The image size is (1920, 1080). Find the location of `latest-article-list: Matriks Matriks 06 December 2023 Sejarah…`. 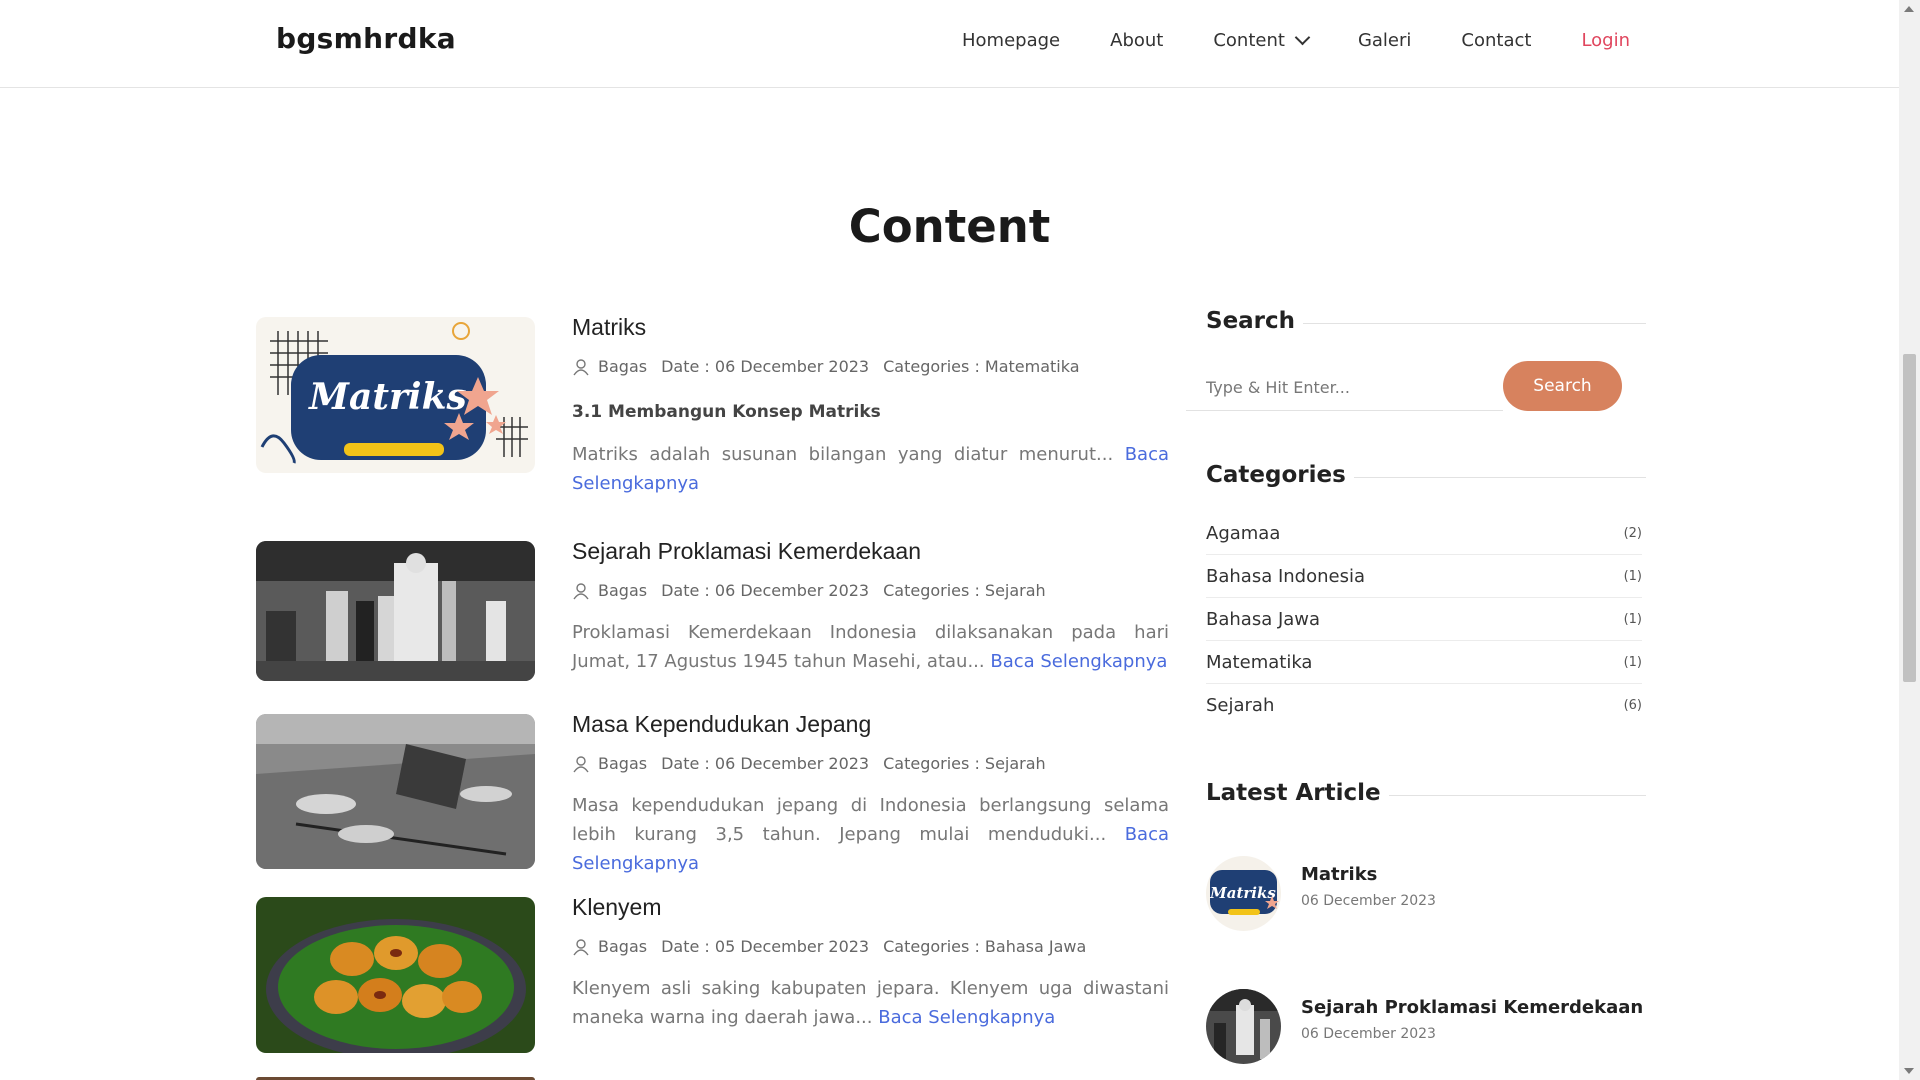

latest-article-list: Matriks Matriks 06 December 2023 Sejarah… is located at coordinates (1416, 968).